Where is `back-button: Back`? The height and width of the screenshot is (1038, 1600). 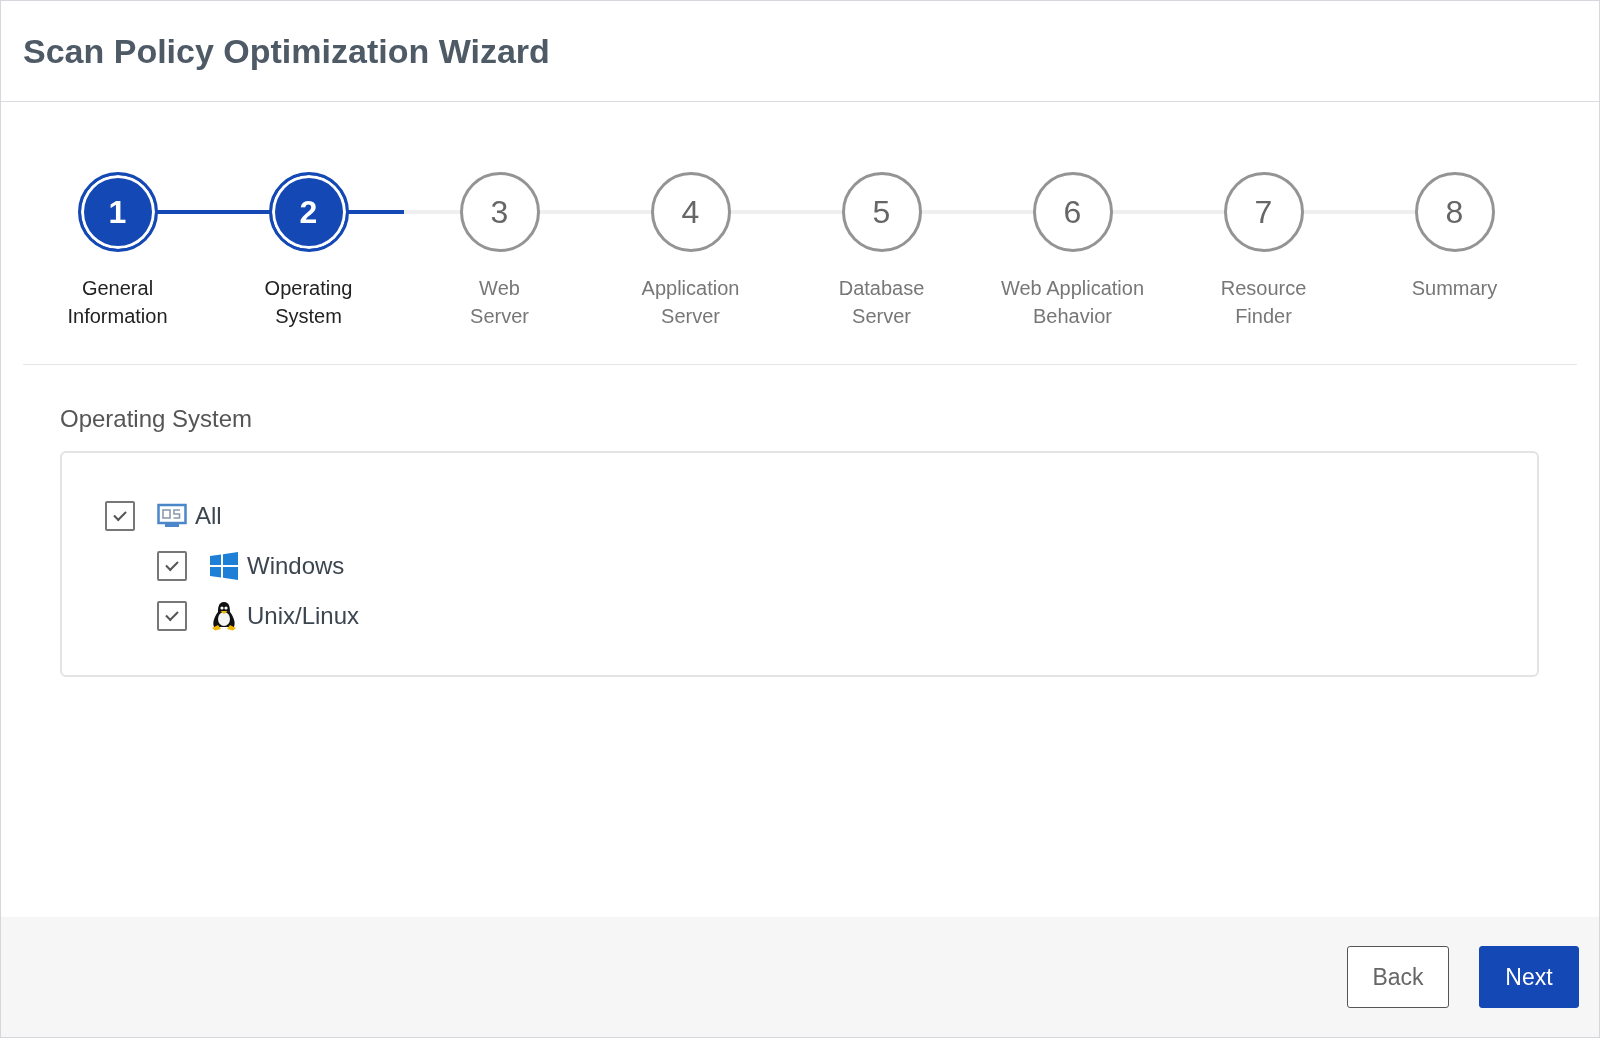 back-button: Back is located at coordinates (1398, 977).